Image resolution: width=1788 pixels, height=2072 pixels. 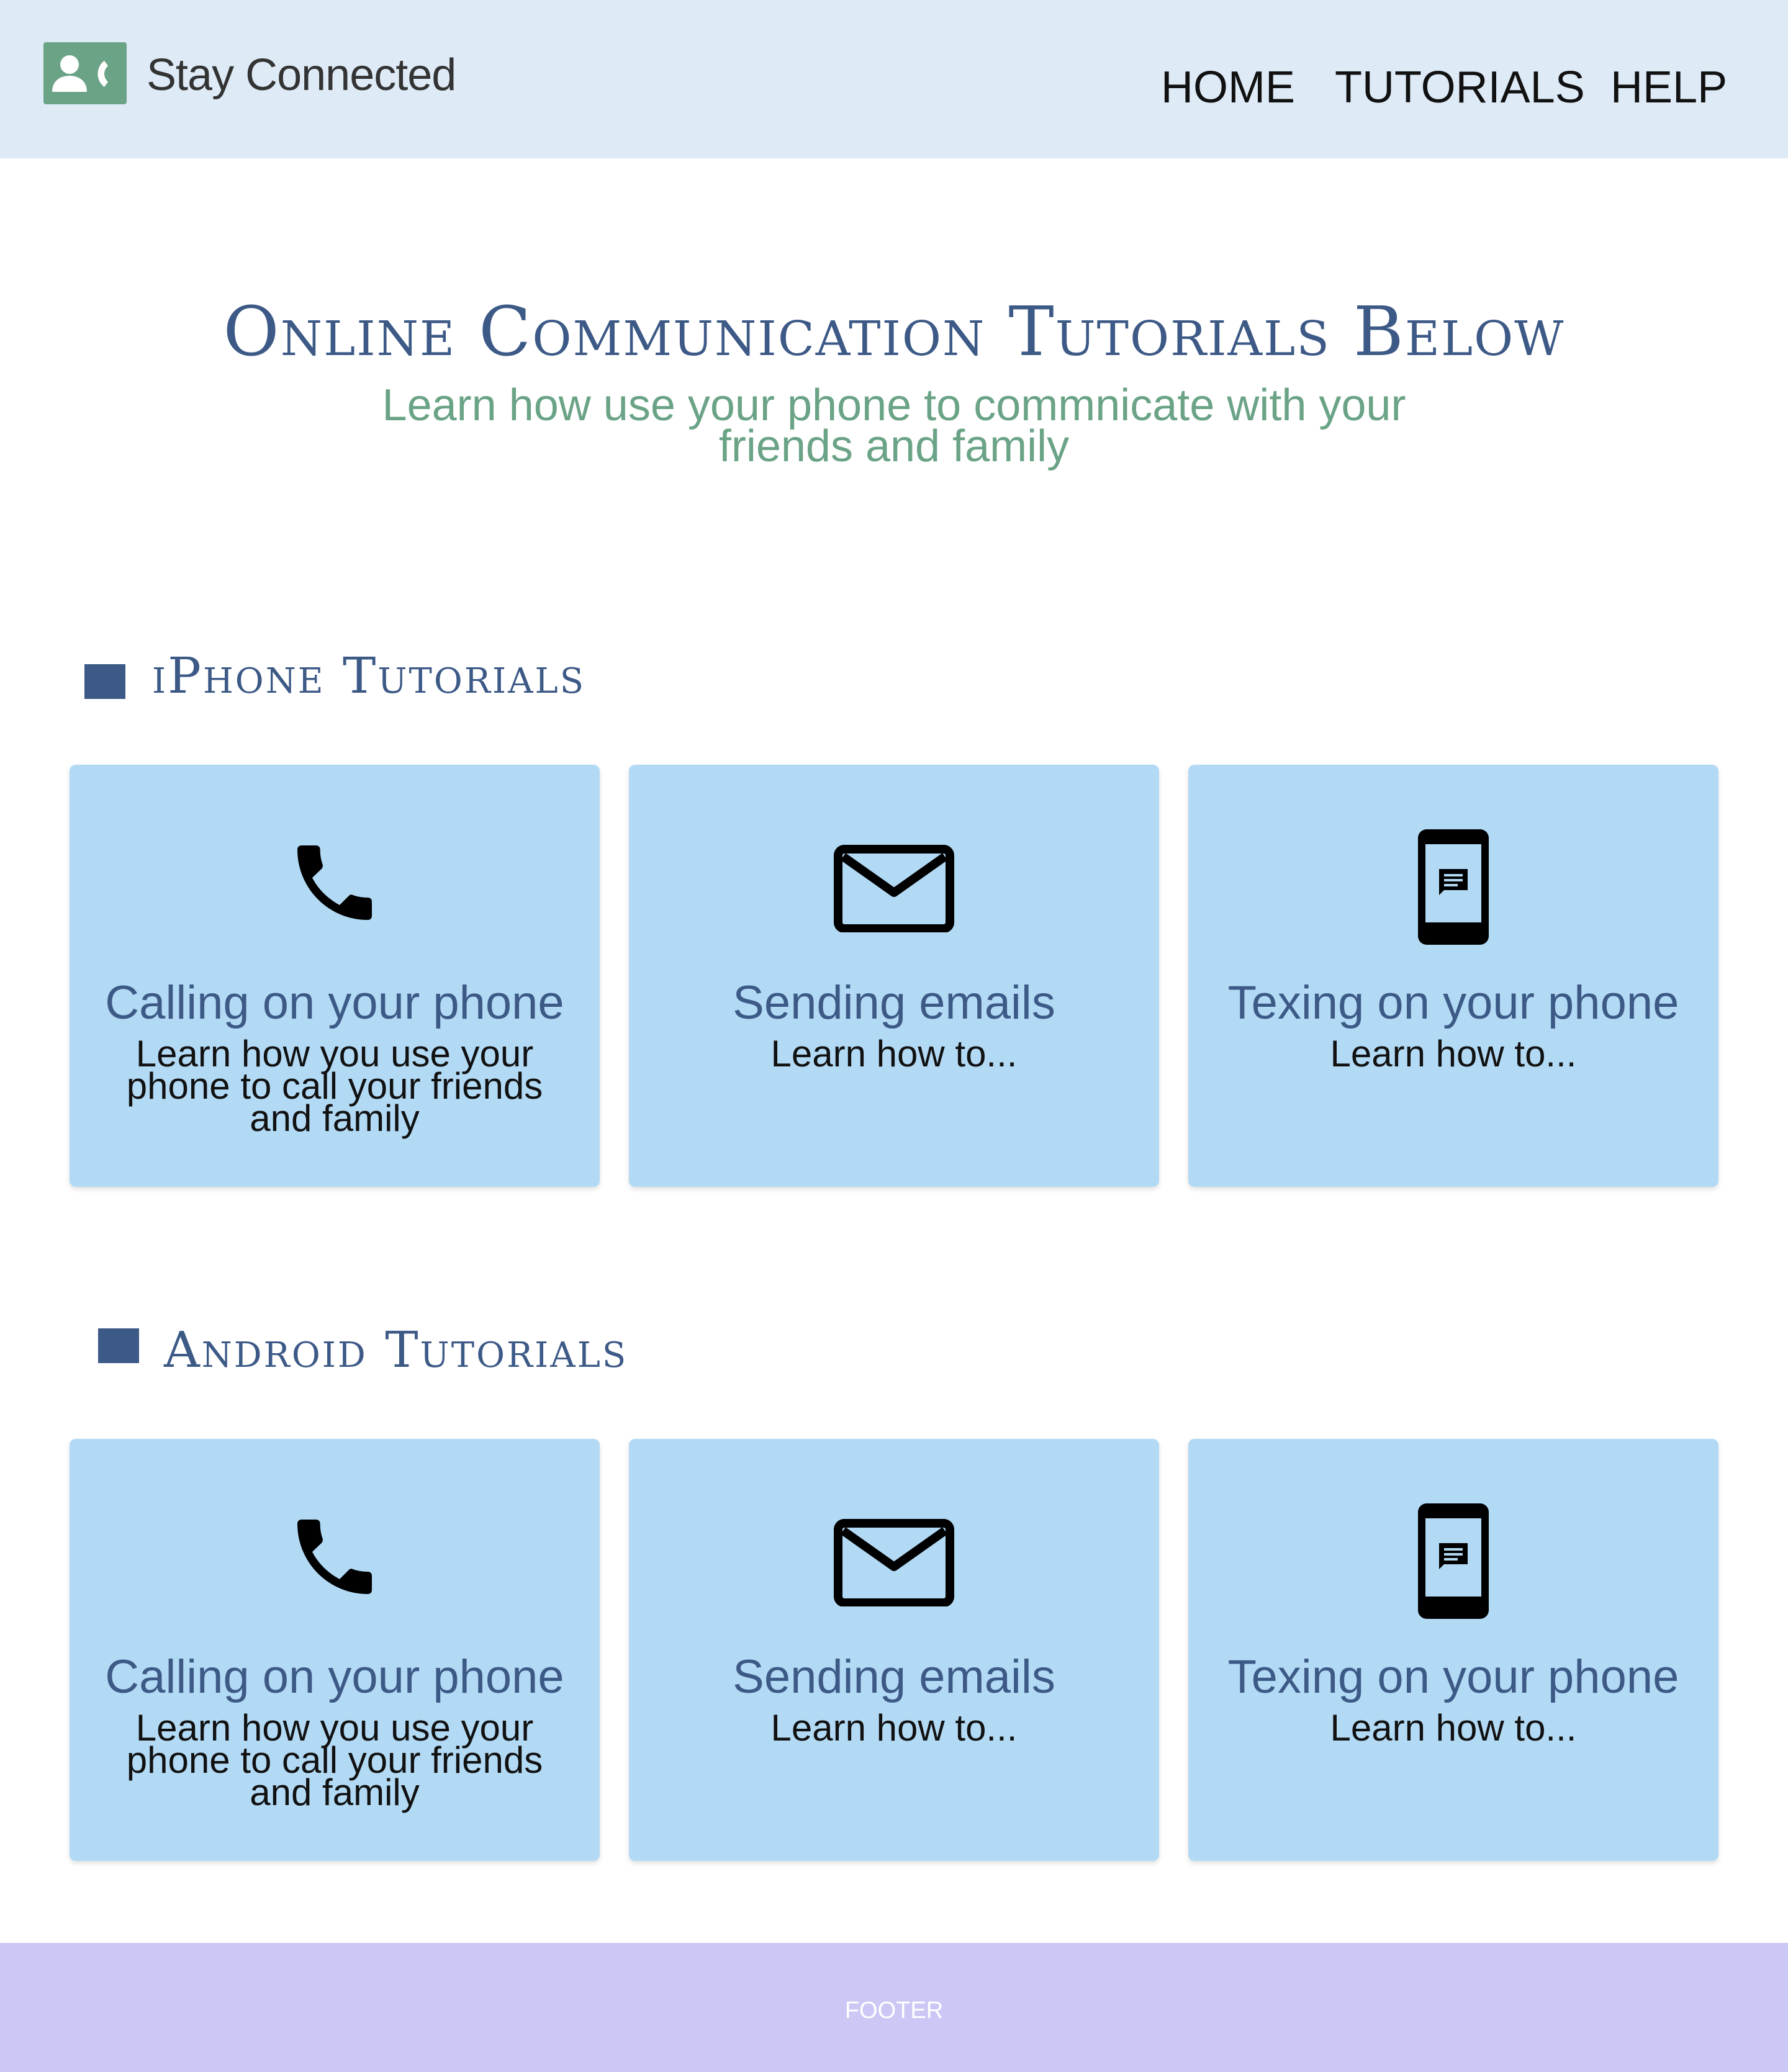 What do you see at coordinates (301, 75) in the screenshot?
I see `site-brand: Stay Connected` at bounding box center [301, 75].